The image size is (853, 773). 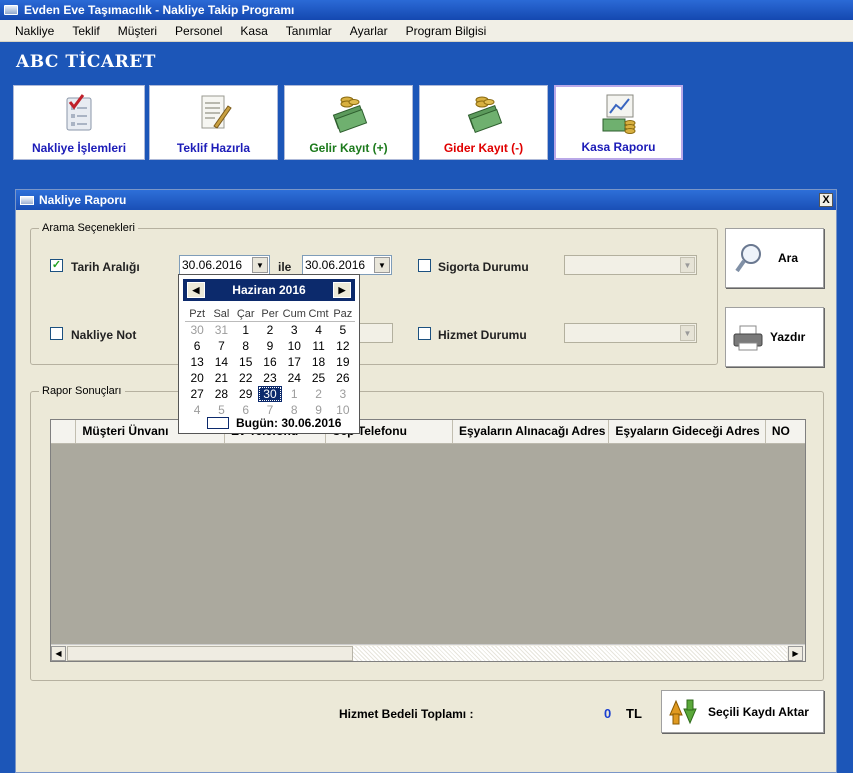 I want to click on horizontal-scrollbar: ◀ ▶, so click(x=428, y=652).